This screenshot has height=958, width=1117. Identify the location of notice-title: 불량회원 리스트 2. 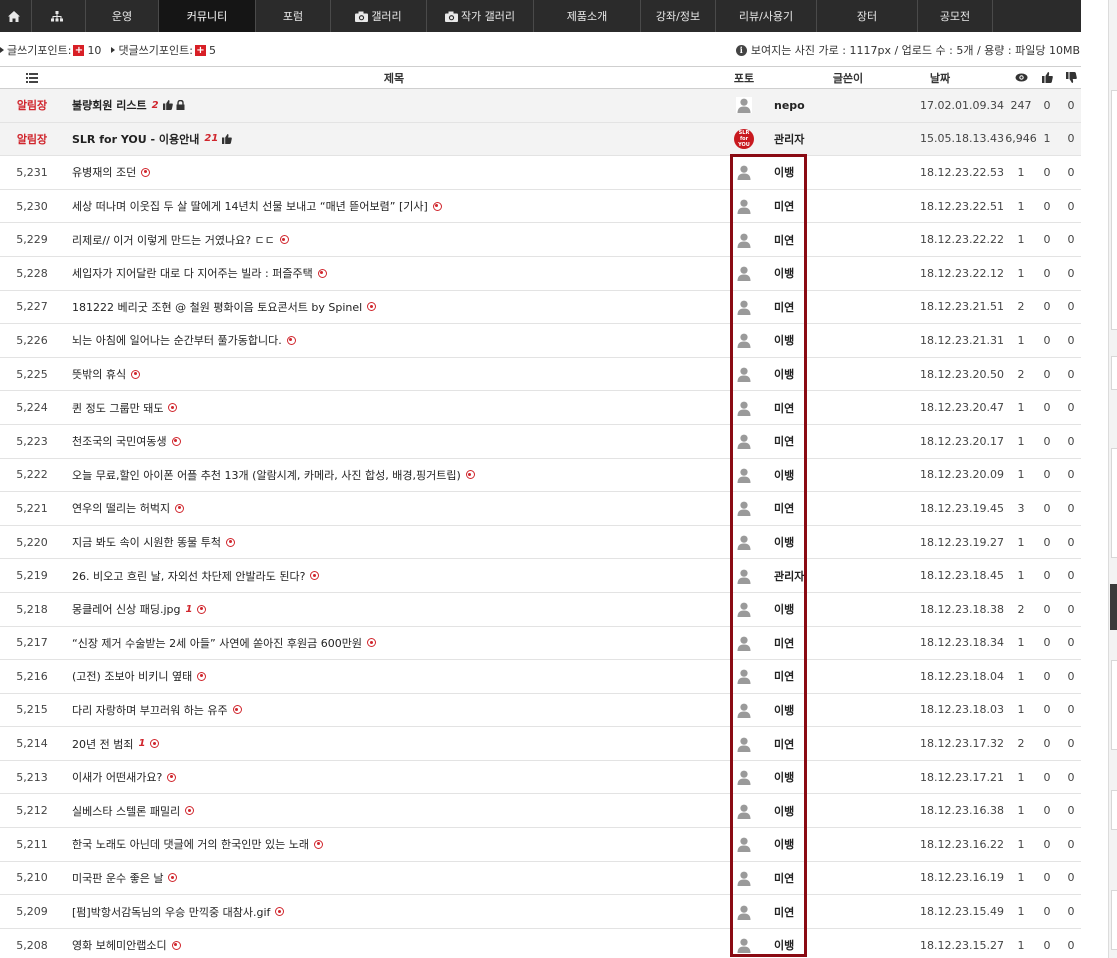
(397, 105).